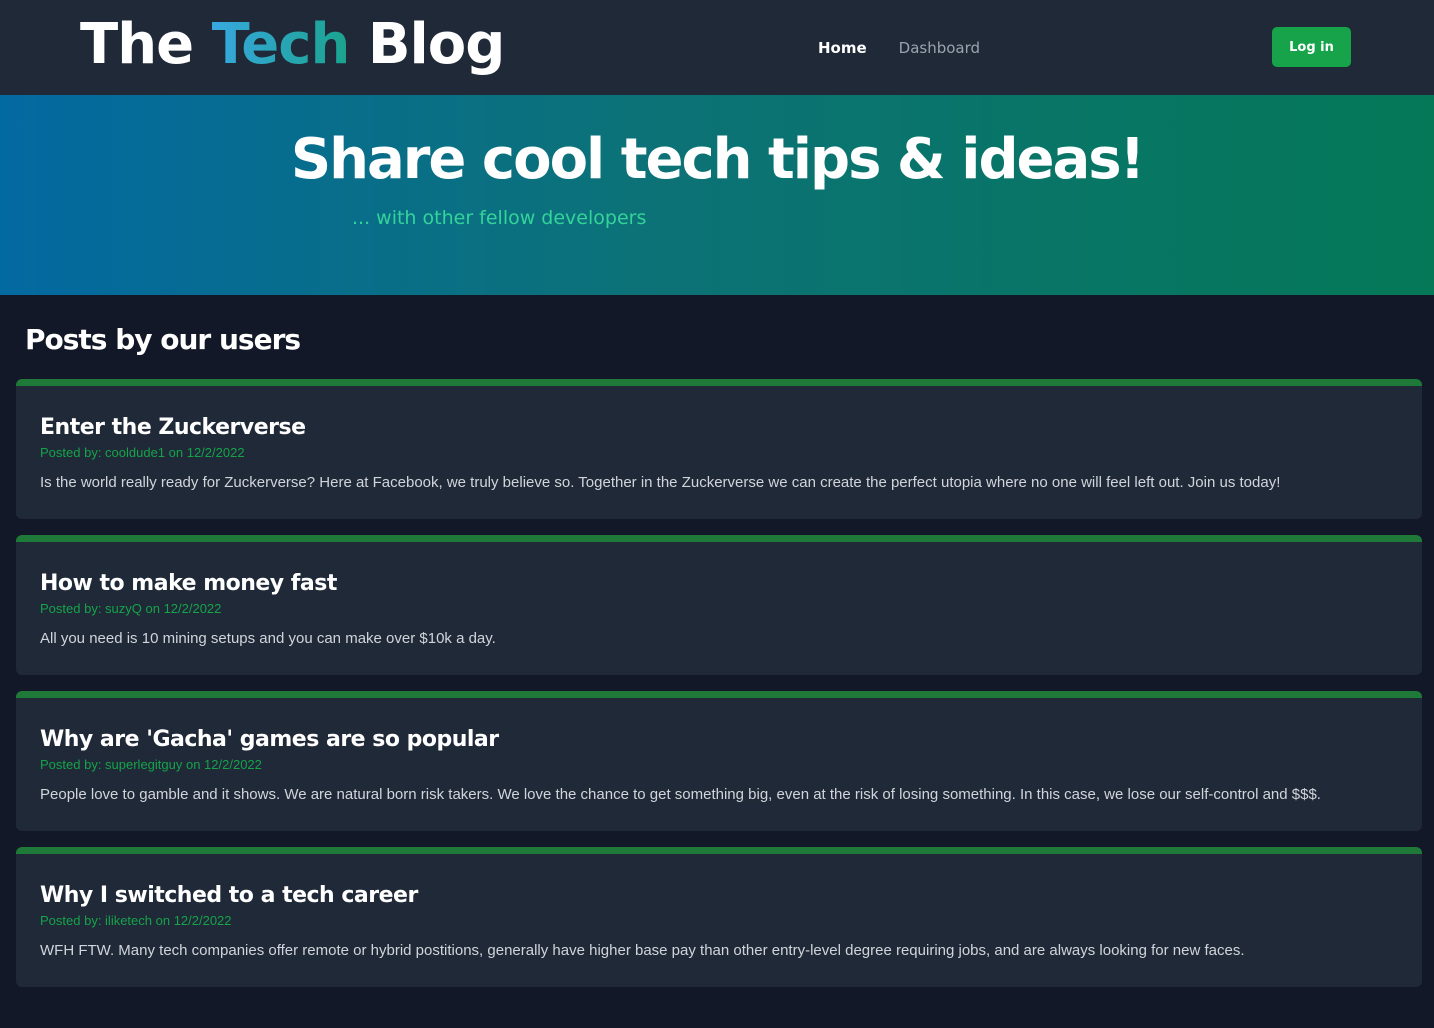  I want to click on nav-dashboard-link: Dashboard, so click(939, 48).